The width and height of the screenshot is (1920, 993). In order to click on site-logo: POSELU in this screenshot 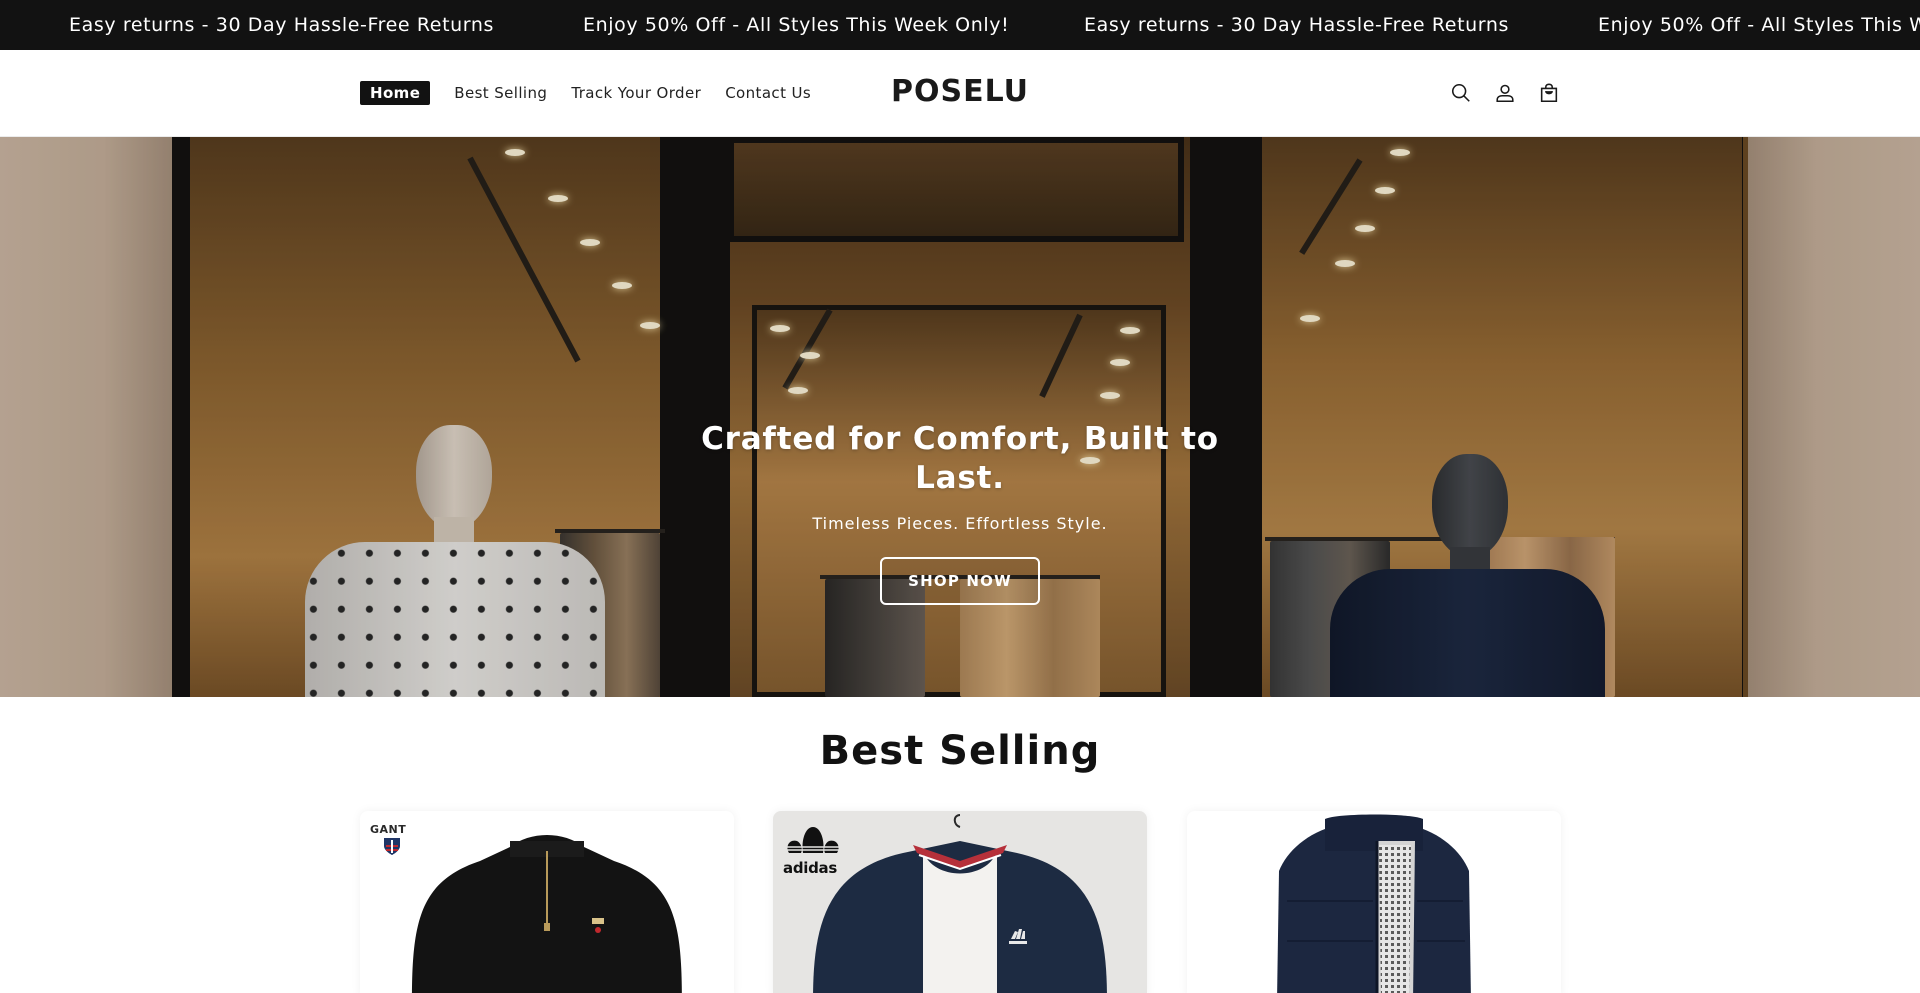, I will do `click(960, 91)`.